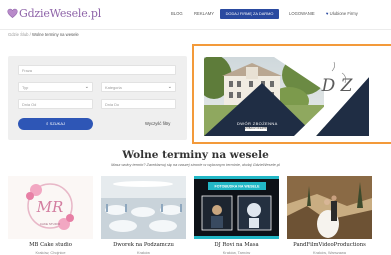  What do you see at coordinates (195, 155) in the screenshot?
I see `section-title: Wolne terminy na wesele` at bounding box center [195, 155].